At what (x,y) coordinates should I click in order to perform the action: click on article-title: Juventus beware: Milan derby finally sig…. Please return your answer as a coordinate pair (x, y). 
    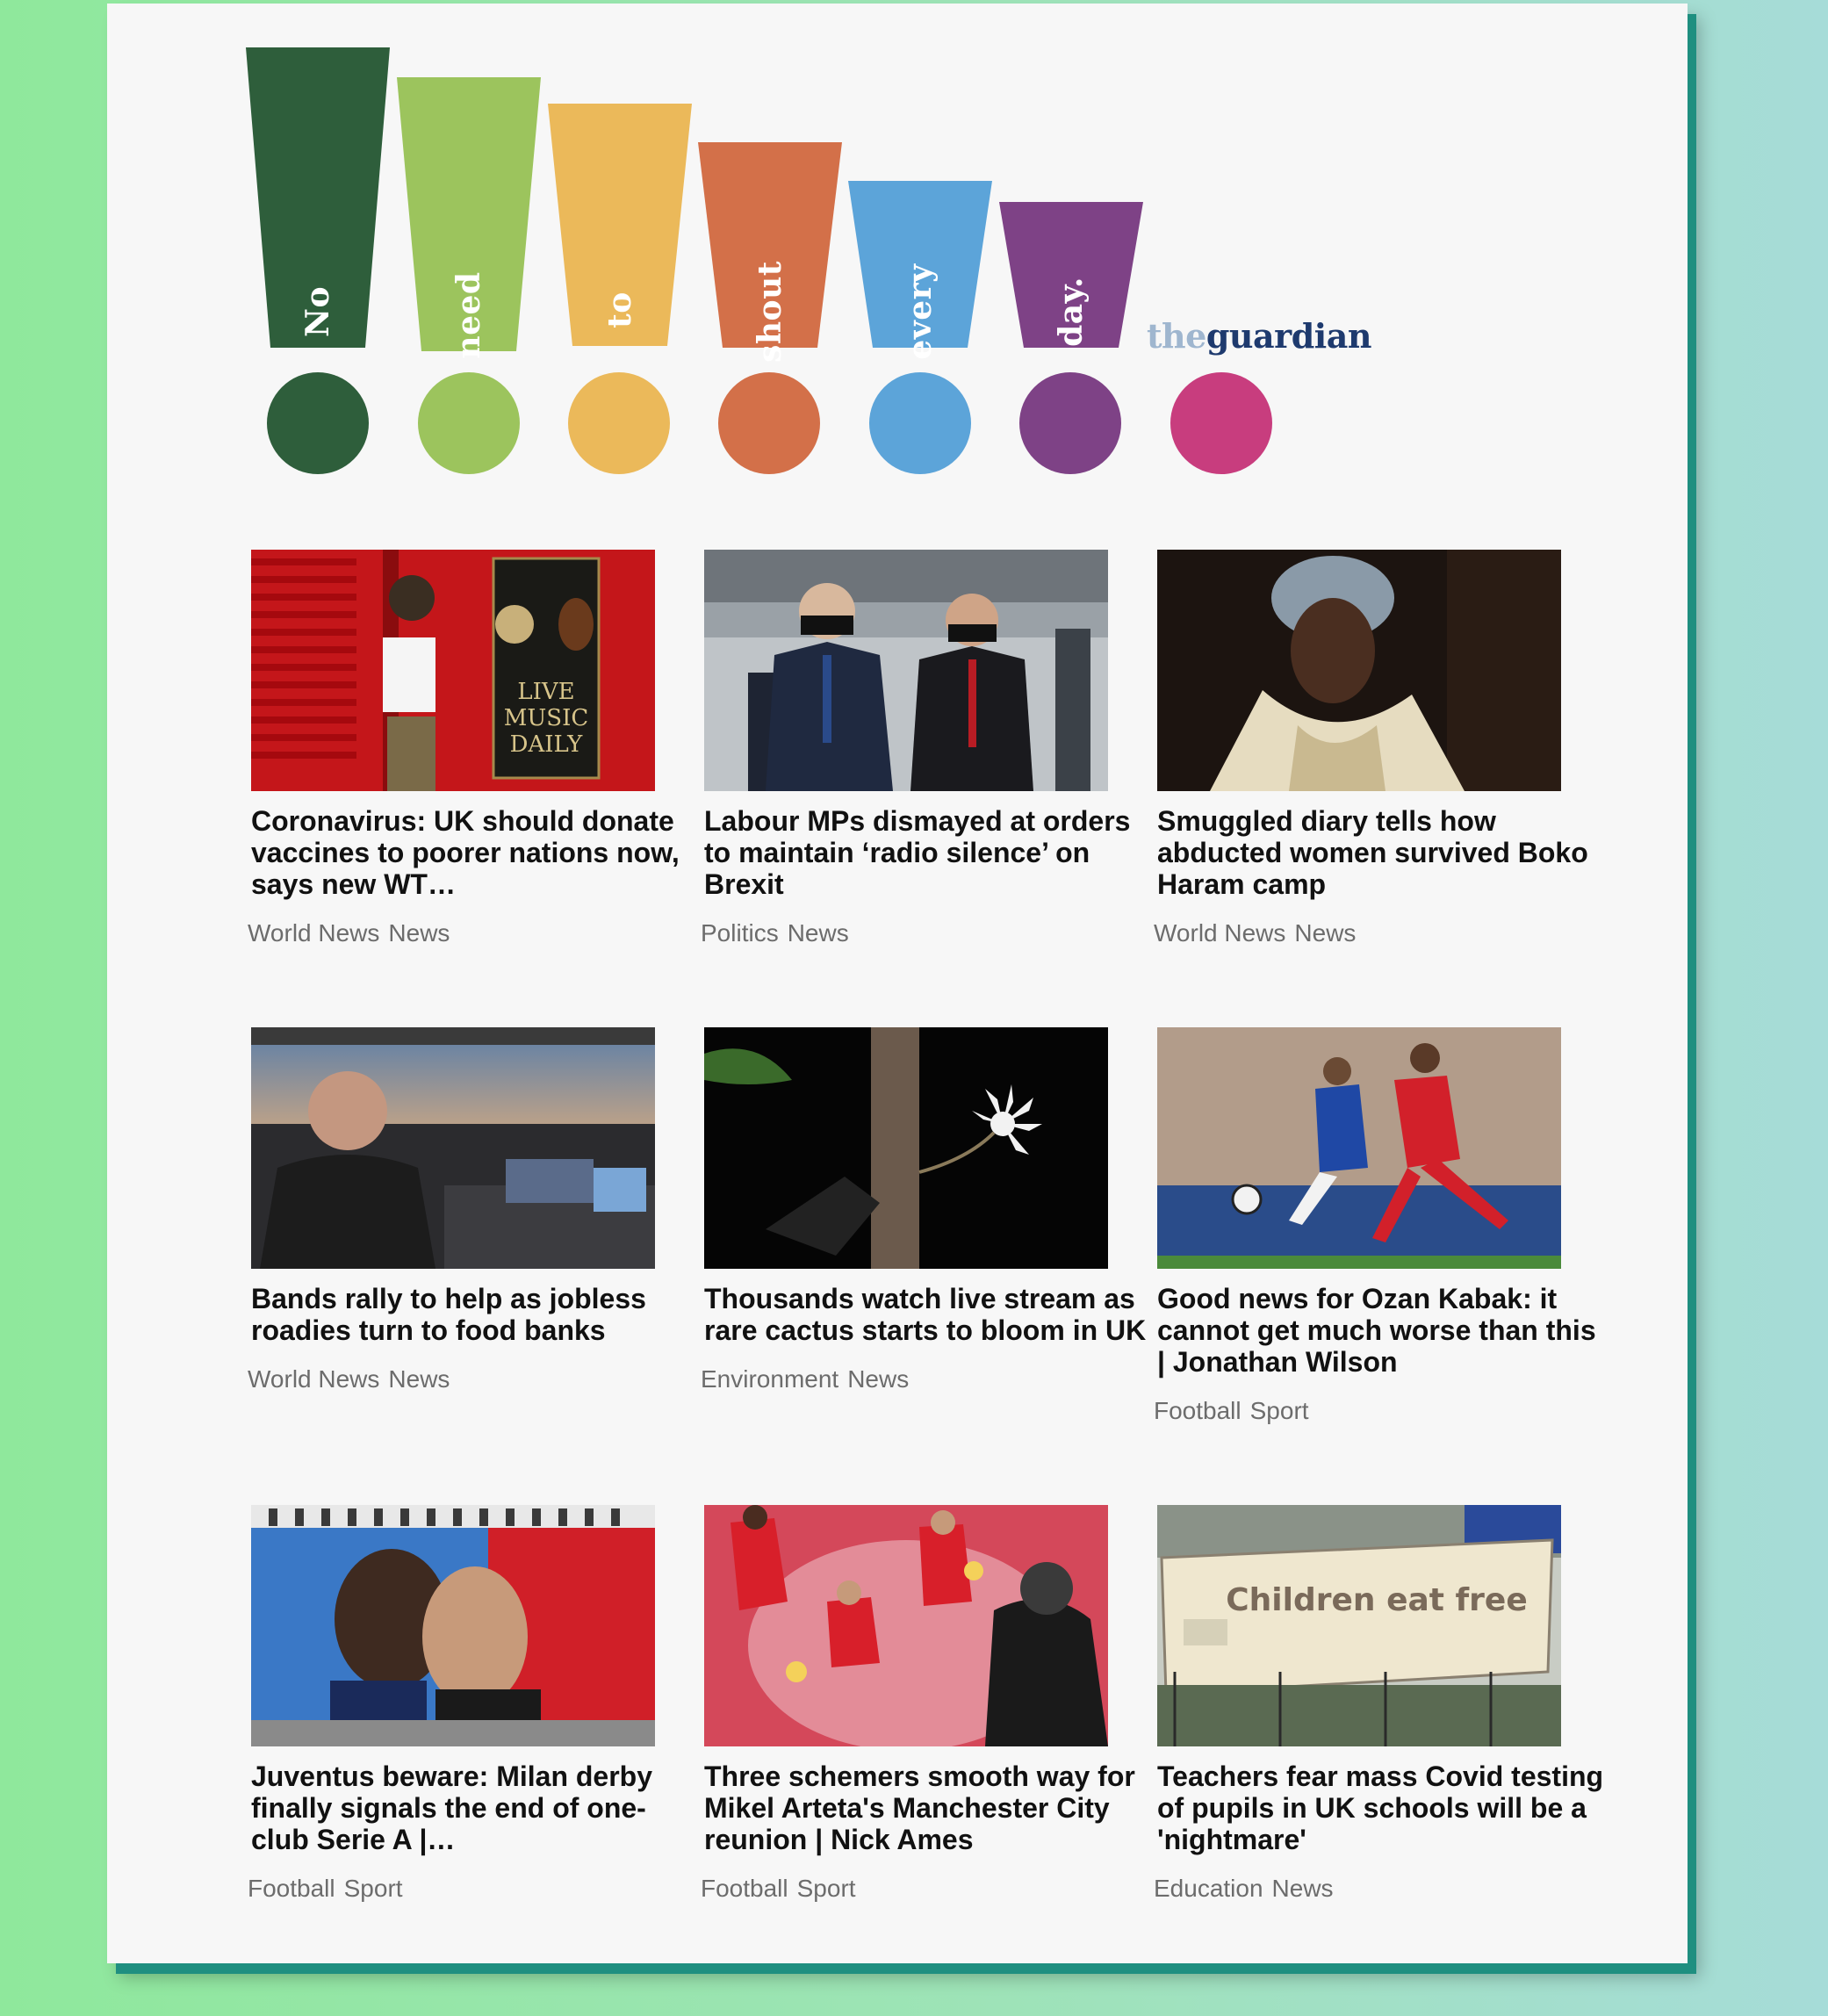
    Looking at the image, I should click on (475, 1807).